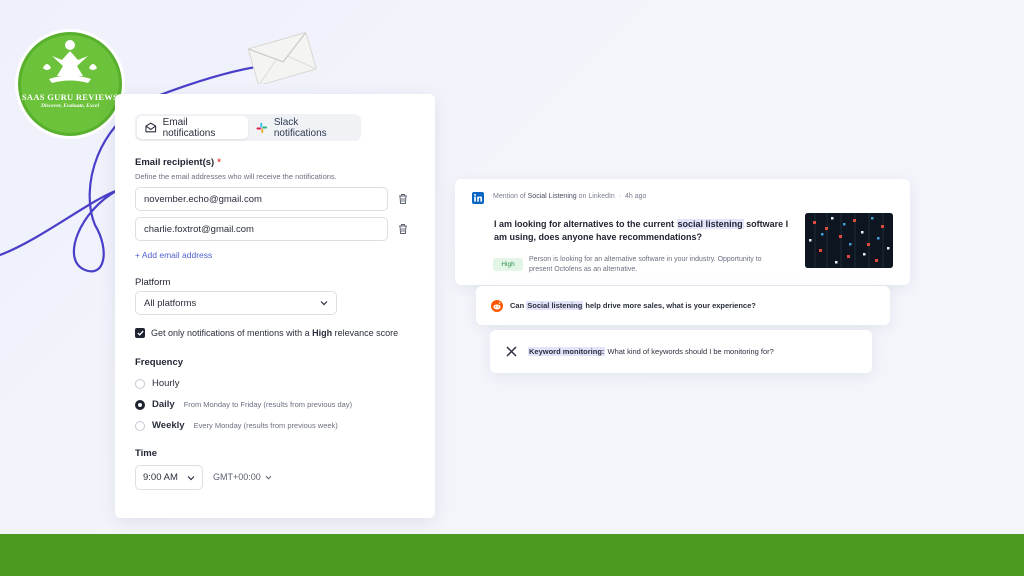 The image size is (1024, 576). What do you see at coordinates (282, 58) in the screenshot?
I see `envelope-illustration` at bounding box center [282, 58].